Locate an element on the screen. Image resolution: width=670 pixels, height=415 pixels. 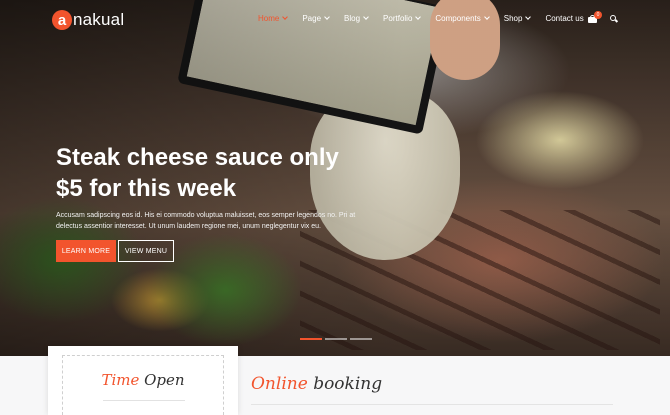
learn-more-button: LEARN MORE is located at coordinates (86, 251).